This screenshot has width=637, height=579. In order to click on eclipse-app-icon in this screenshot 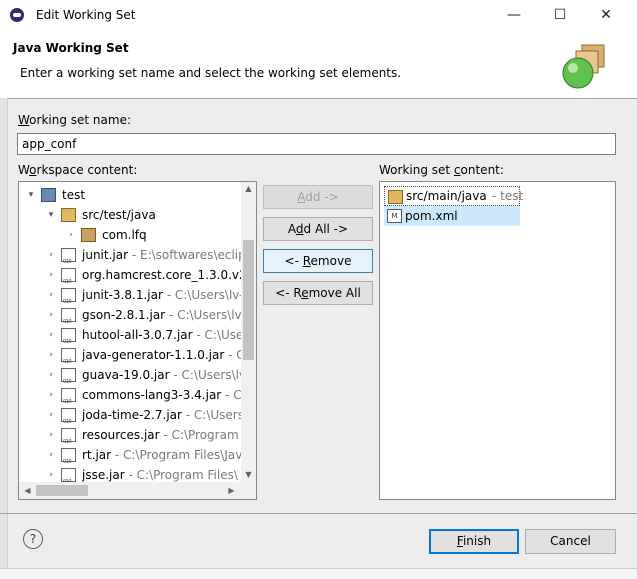, I will do `click(17, 15)`.